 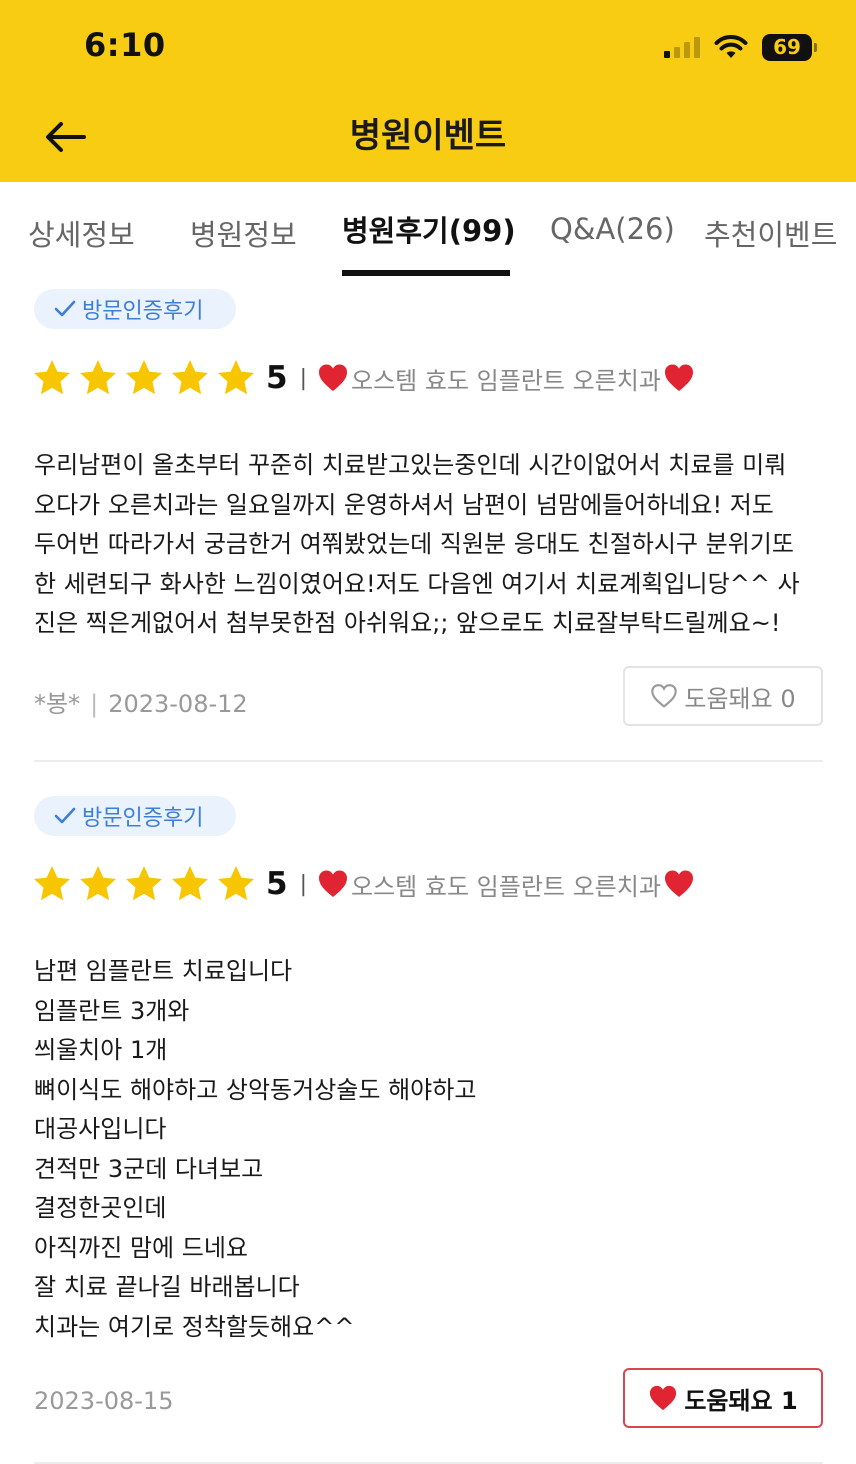 What do you see at coordinates (682, 47) in the screenshot?
I see `signal-icon` at bounding box center [682, 47].